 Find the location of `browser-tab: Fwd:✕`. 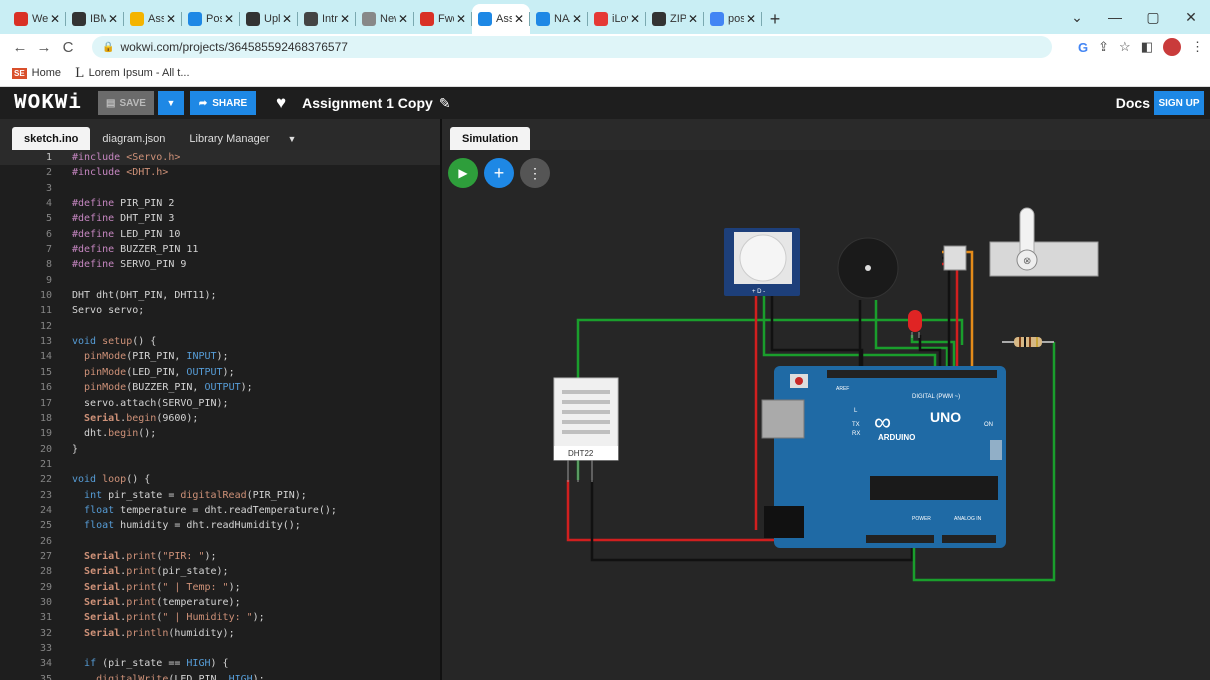

browser-tab: Fwd:✕ is located at coordinates (443, 19).